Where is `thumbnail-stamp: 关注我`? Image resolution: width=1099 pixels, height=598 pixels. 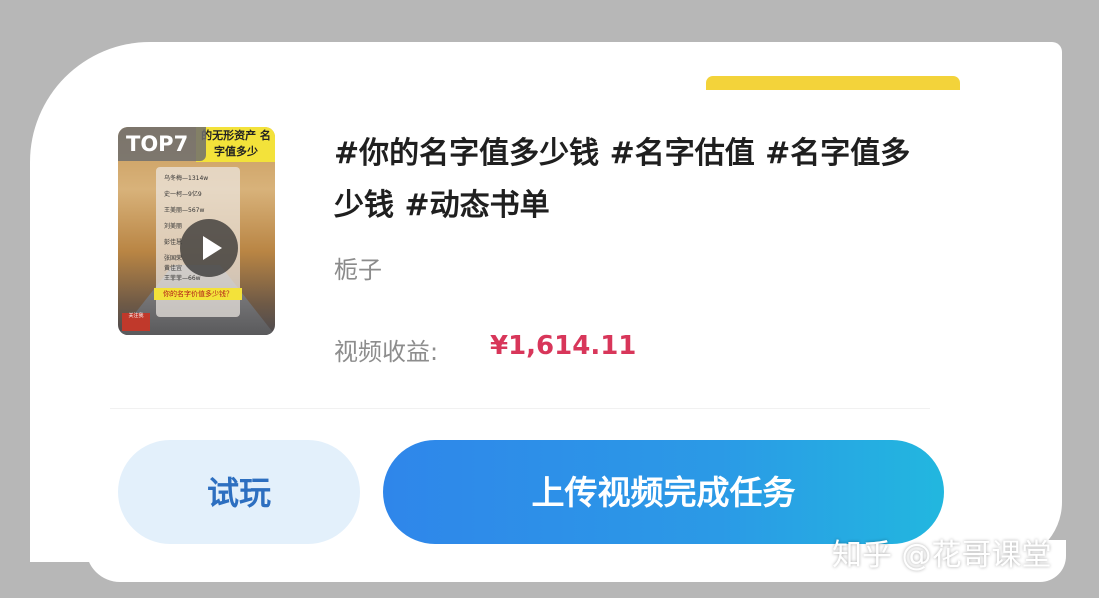
thumbnail-stamp: 关注我 is located at coordinates (136, 322).